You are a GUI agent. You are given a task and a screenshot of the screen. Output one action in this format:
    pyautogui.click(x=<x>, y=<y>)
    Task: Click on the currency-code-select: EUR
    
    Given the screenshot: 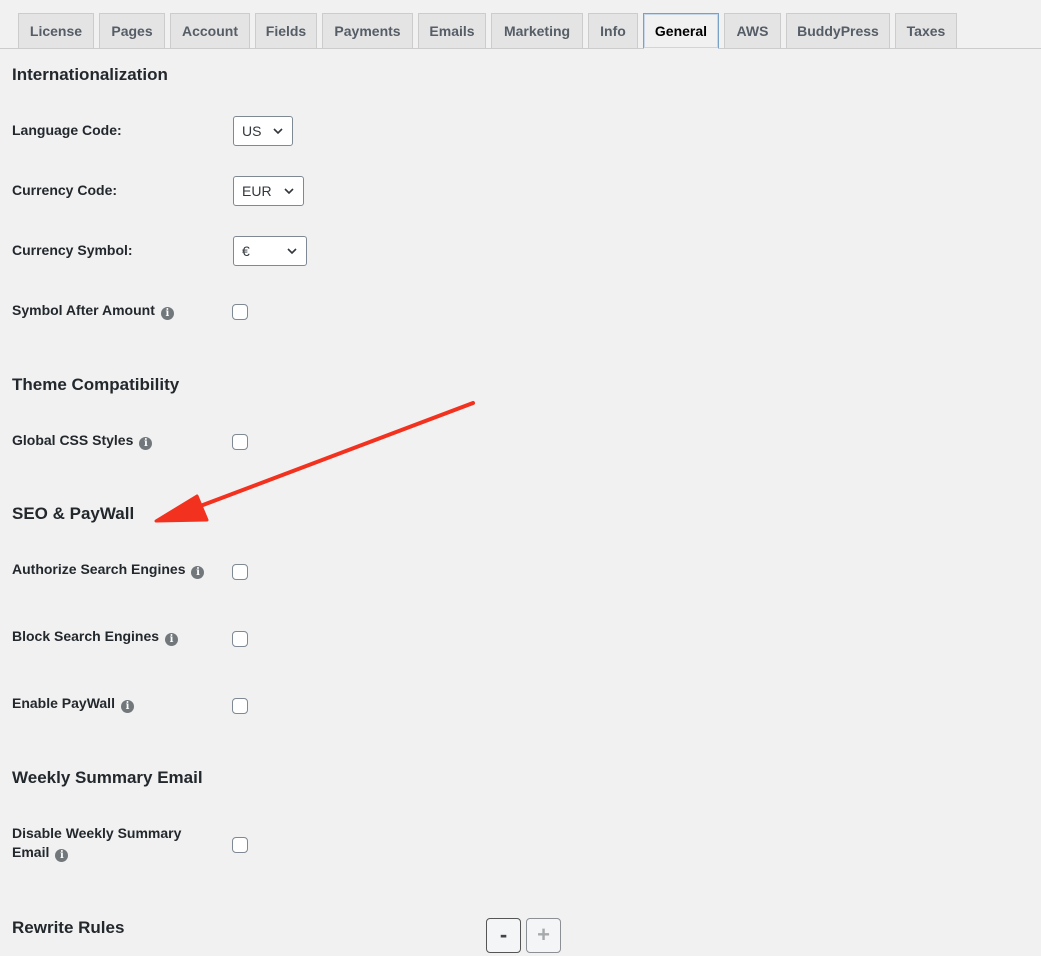 What is the action you would take?
    pyautogui.click(x=268, y=191)
    